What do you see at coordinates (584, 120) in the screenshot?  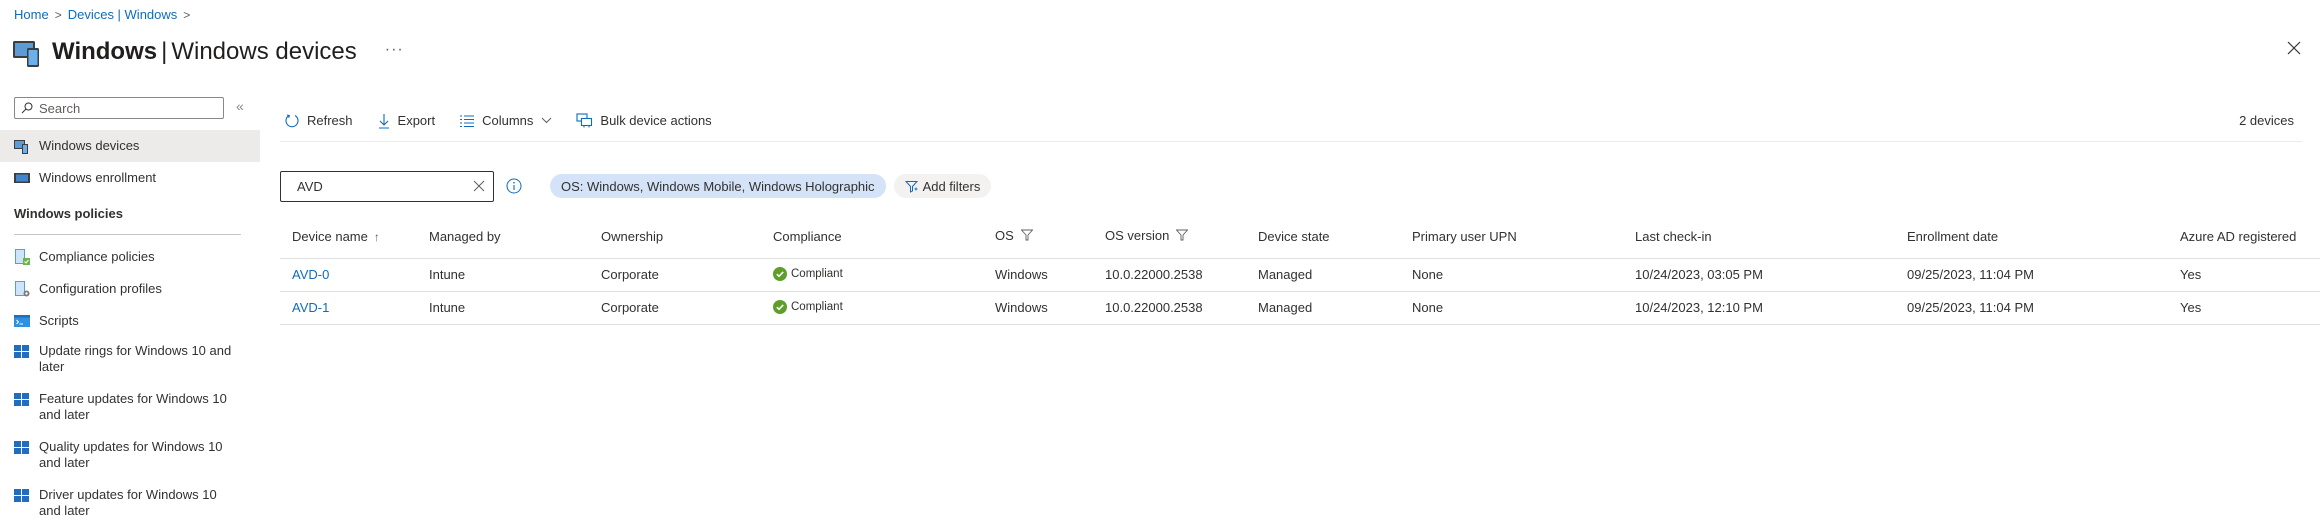 I see `bulk-actions-icon` at bounding box center [584, 120].